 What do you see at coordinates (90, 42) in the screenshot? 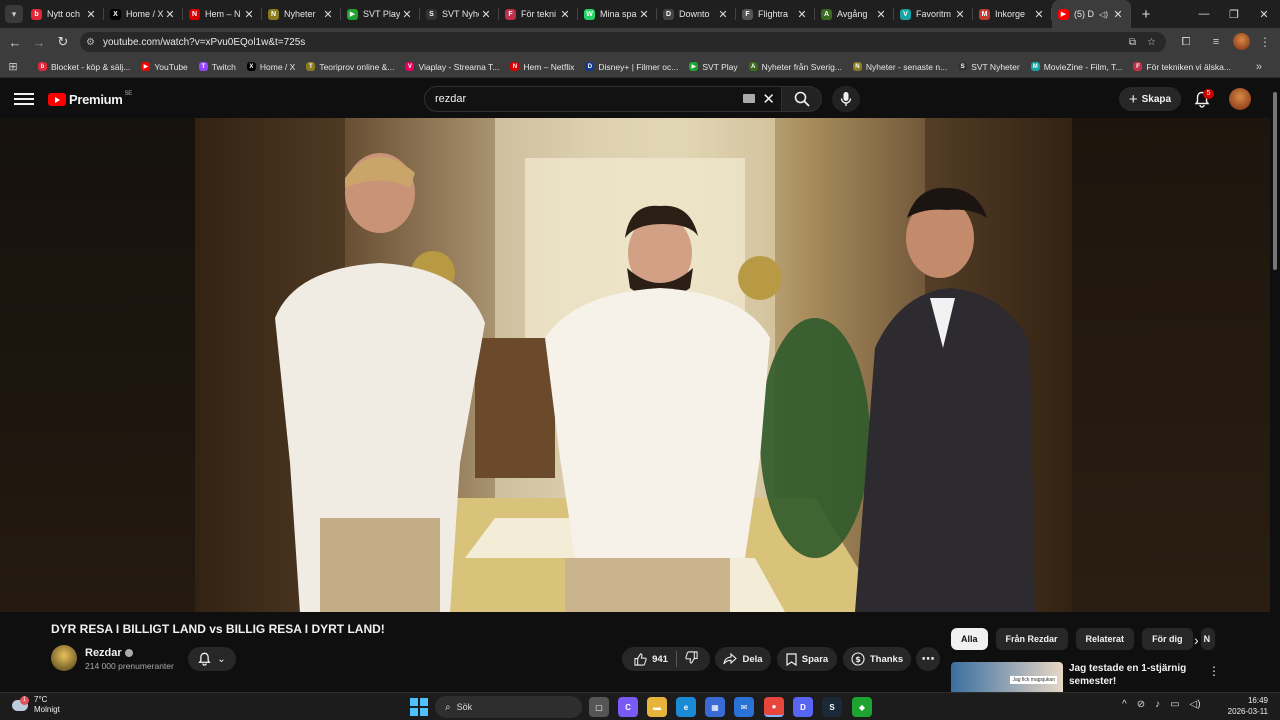
I see `site-info-icon: ⚙` at bounding box center [90, 42].